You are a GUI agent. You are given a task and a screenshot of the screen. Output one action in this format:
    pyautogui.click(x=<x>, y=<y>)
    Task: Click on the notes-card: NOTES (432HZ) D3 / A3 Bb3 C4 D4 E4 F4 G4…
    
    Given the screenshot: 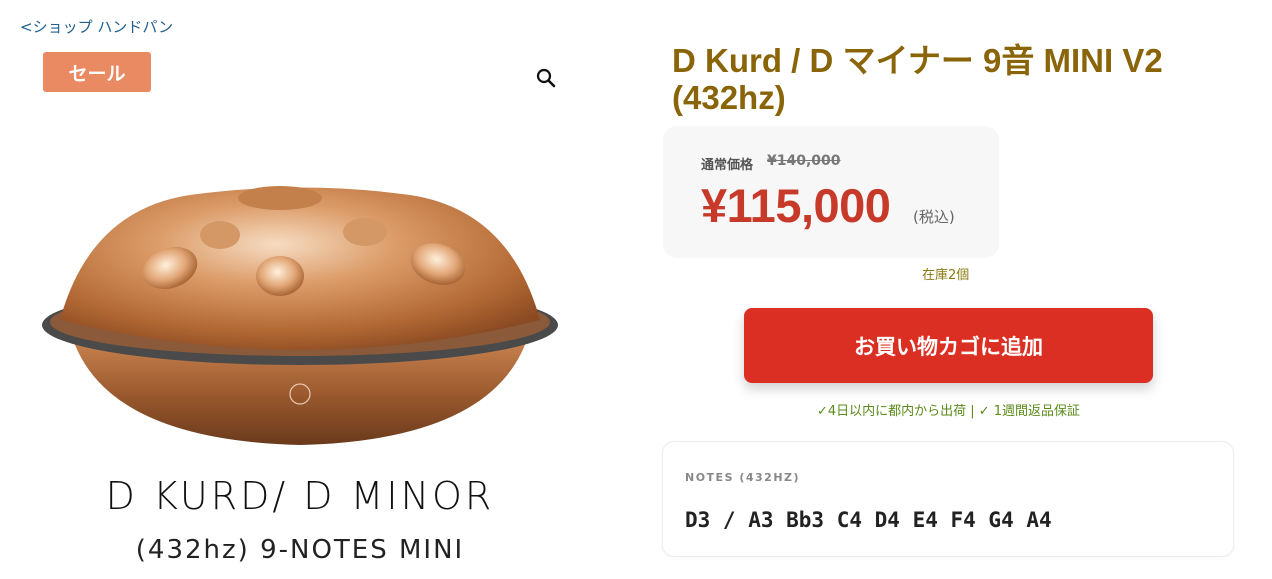 What is the action you would take?
    pyautogui.click(x=948, y=499)
    